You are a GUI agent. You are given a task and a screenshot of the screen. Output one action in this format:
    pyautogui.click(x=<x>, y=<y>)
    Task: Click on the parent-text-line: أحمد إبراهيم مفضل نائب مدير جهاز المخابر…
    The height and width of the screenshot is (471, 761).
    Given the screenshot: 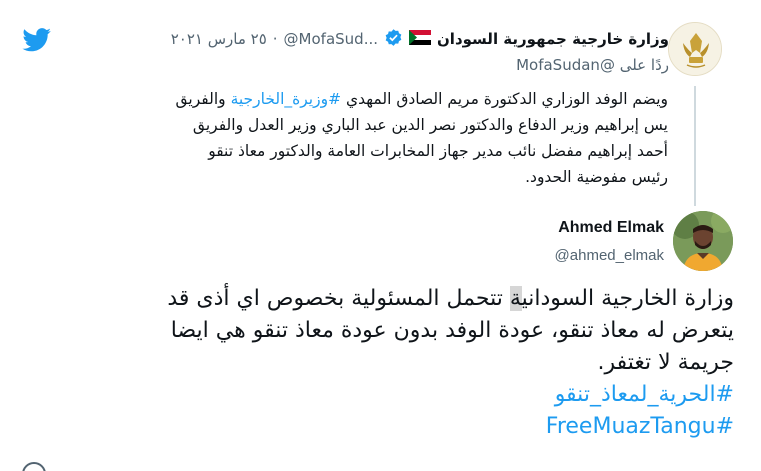 What is the action you would take?
    pyautogui.click(x=438, y=151)
    